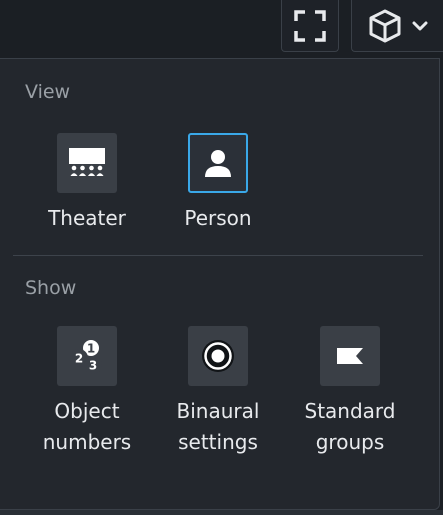 Image resolution: width=443 pixels, height=515 pixels. Describe the element at coordinates (218, 392) in the screenshot. I see `show-option-binaural-settings: Binaural settings` at that location.